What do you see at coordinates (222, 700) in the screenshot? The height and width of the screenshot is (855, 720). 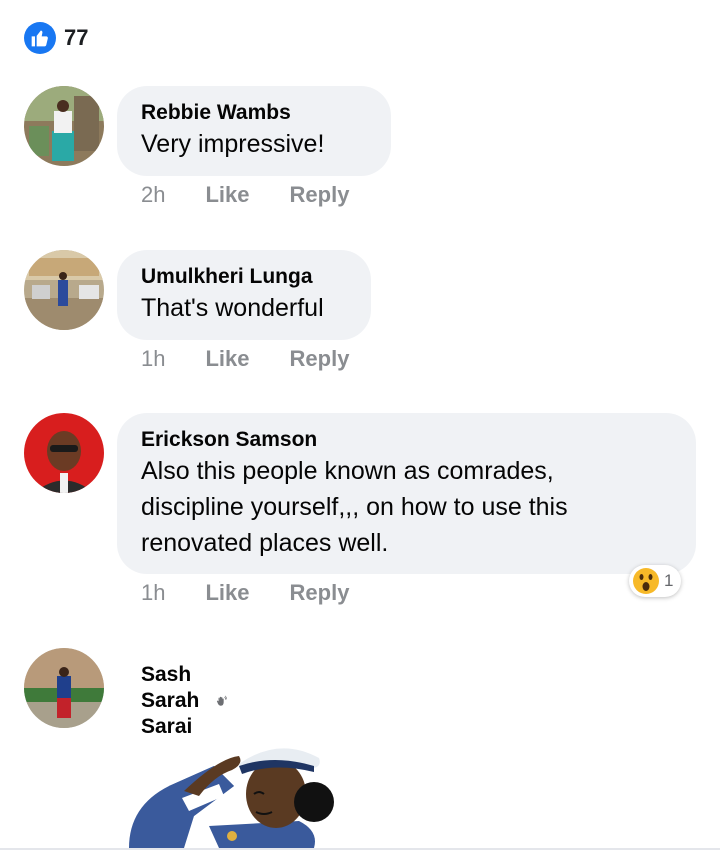 I see `waving-hand-icon` at bounding box center [222, 700].